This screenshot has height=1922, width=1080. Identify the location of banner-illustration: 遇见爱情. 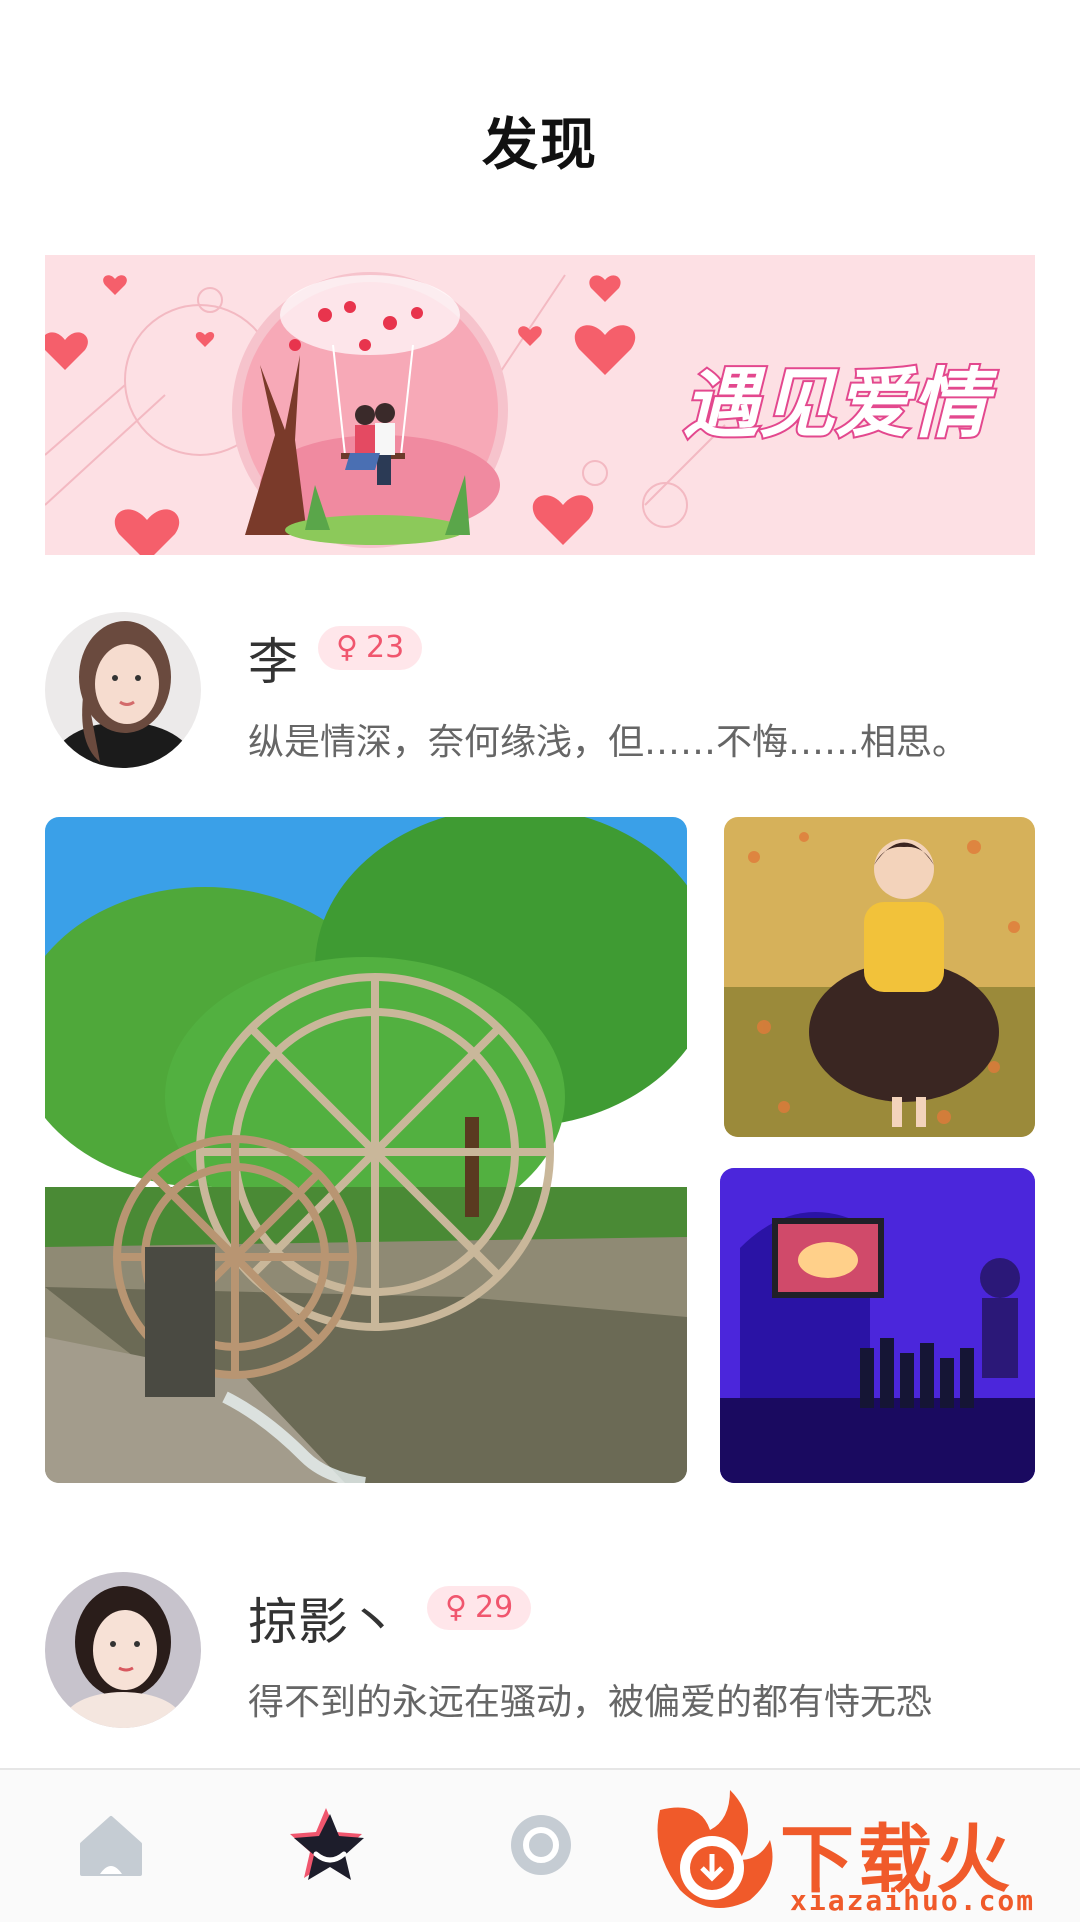
(540, 405).